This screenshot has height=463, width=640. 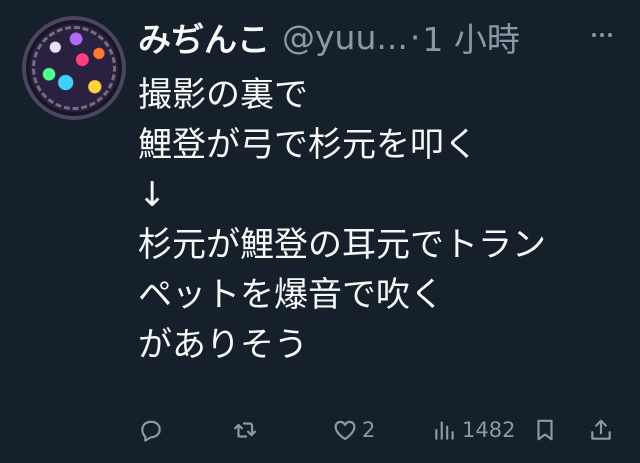 I want to click on reply-icon, so click(x=151, y=431).